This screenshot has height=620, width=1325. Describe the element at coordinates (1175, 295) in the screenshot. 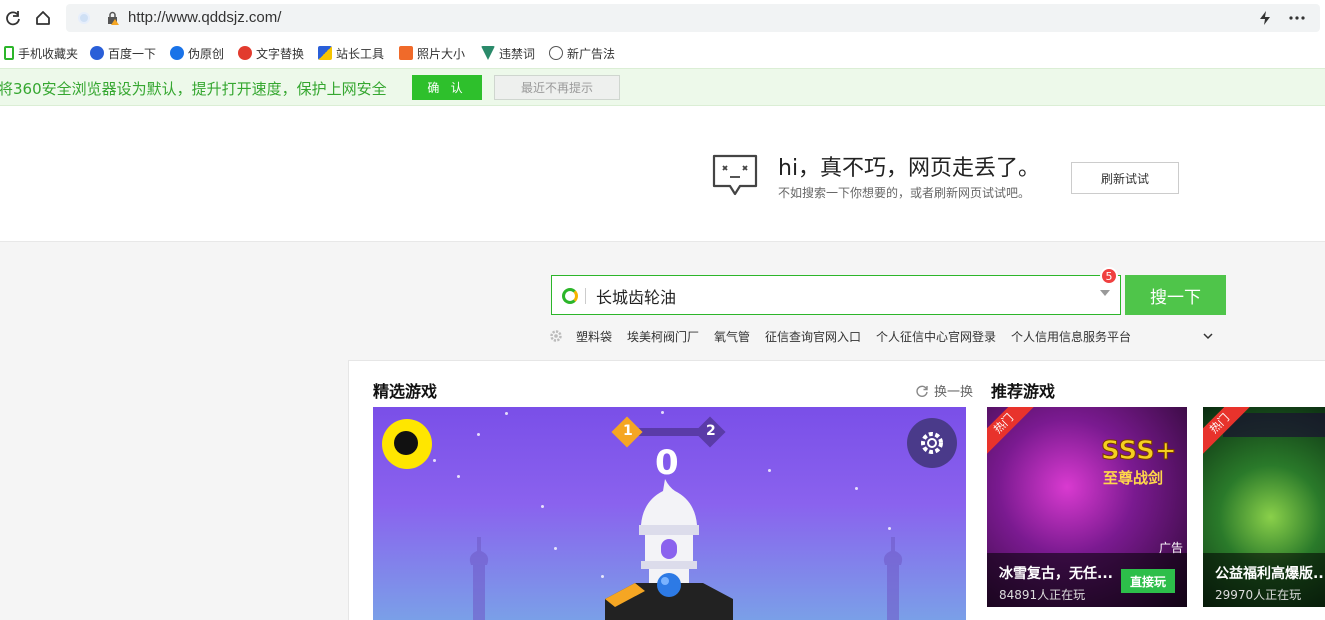

I see `search-button: 搜一下` at that location.